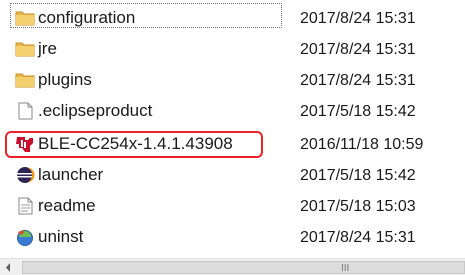 This screenshot has width=465, height=275. I want to click on eclipse-icon, so click(26, 175).